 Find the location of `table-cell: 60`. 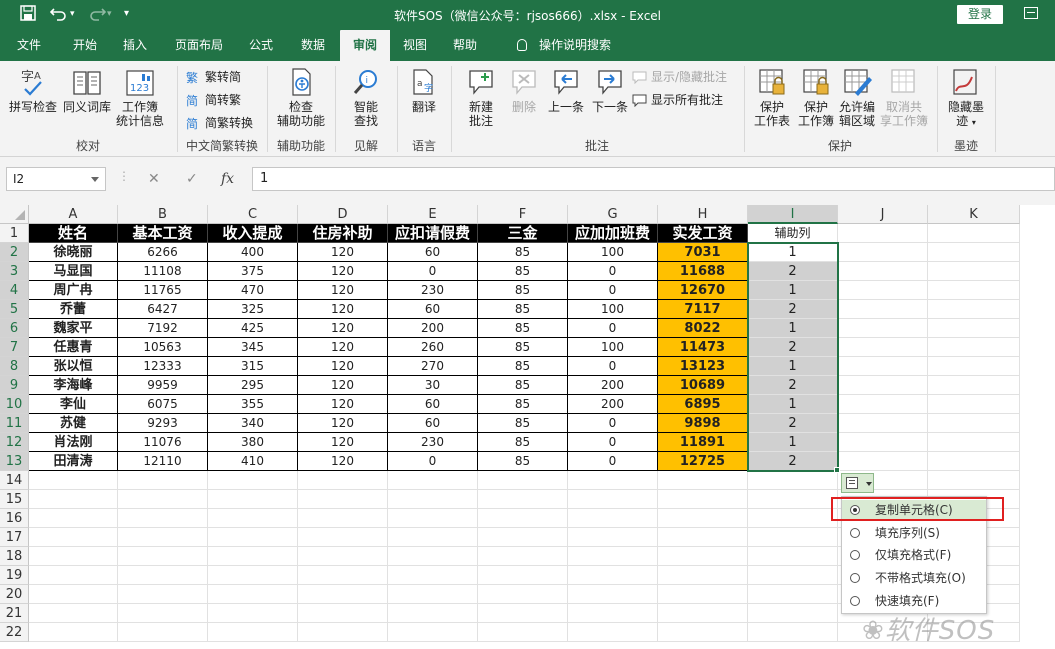

table-cell: 60 is located at coordinates (433, 404).